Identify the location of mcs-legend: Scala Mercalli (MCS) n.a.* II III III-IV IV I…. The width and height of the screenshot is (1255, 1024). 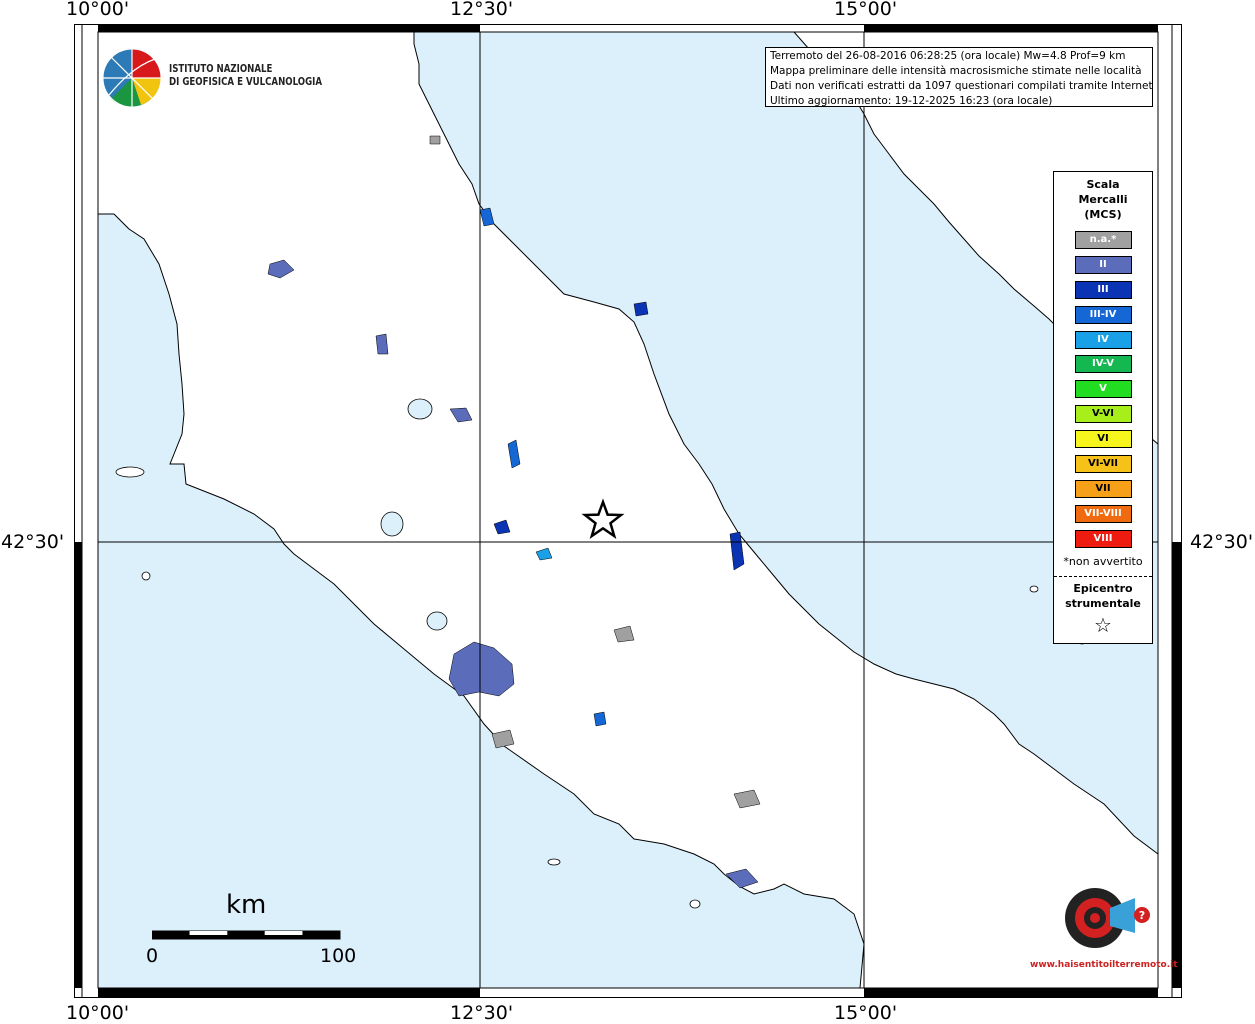
(1103, 407).